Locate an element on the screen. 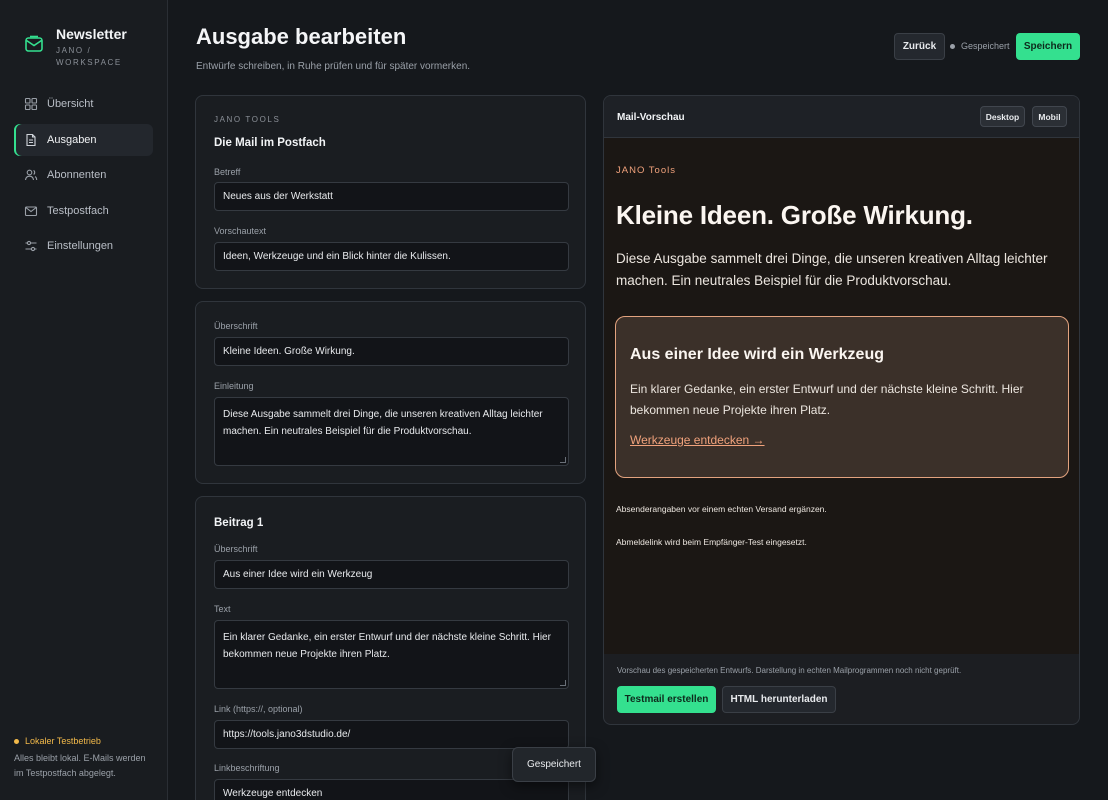  post-title: Beitrag 1 is located at coordinates (239, 523).